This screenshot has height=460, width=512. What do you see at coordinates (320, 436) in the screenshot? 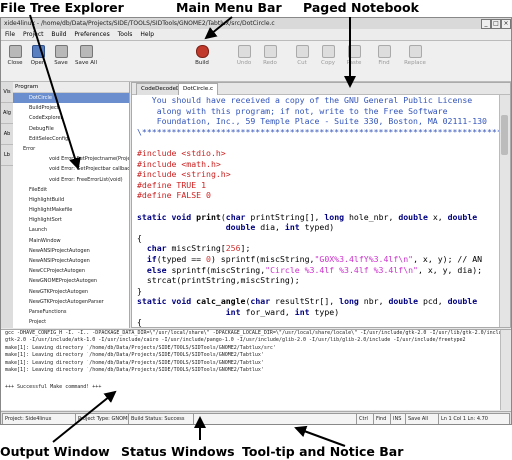
I see `arrow-tooltip-bar` at bounding box center [320, 436].